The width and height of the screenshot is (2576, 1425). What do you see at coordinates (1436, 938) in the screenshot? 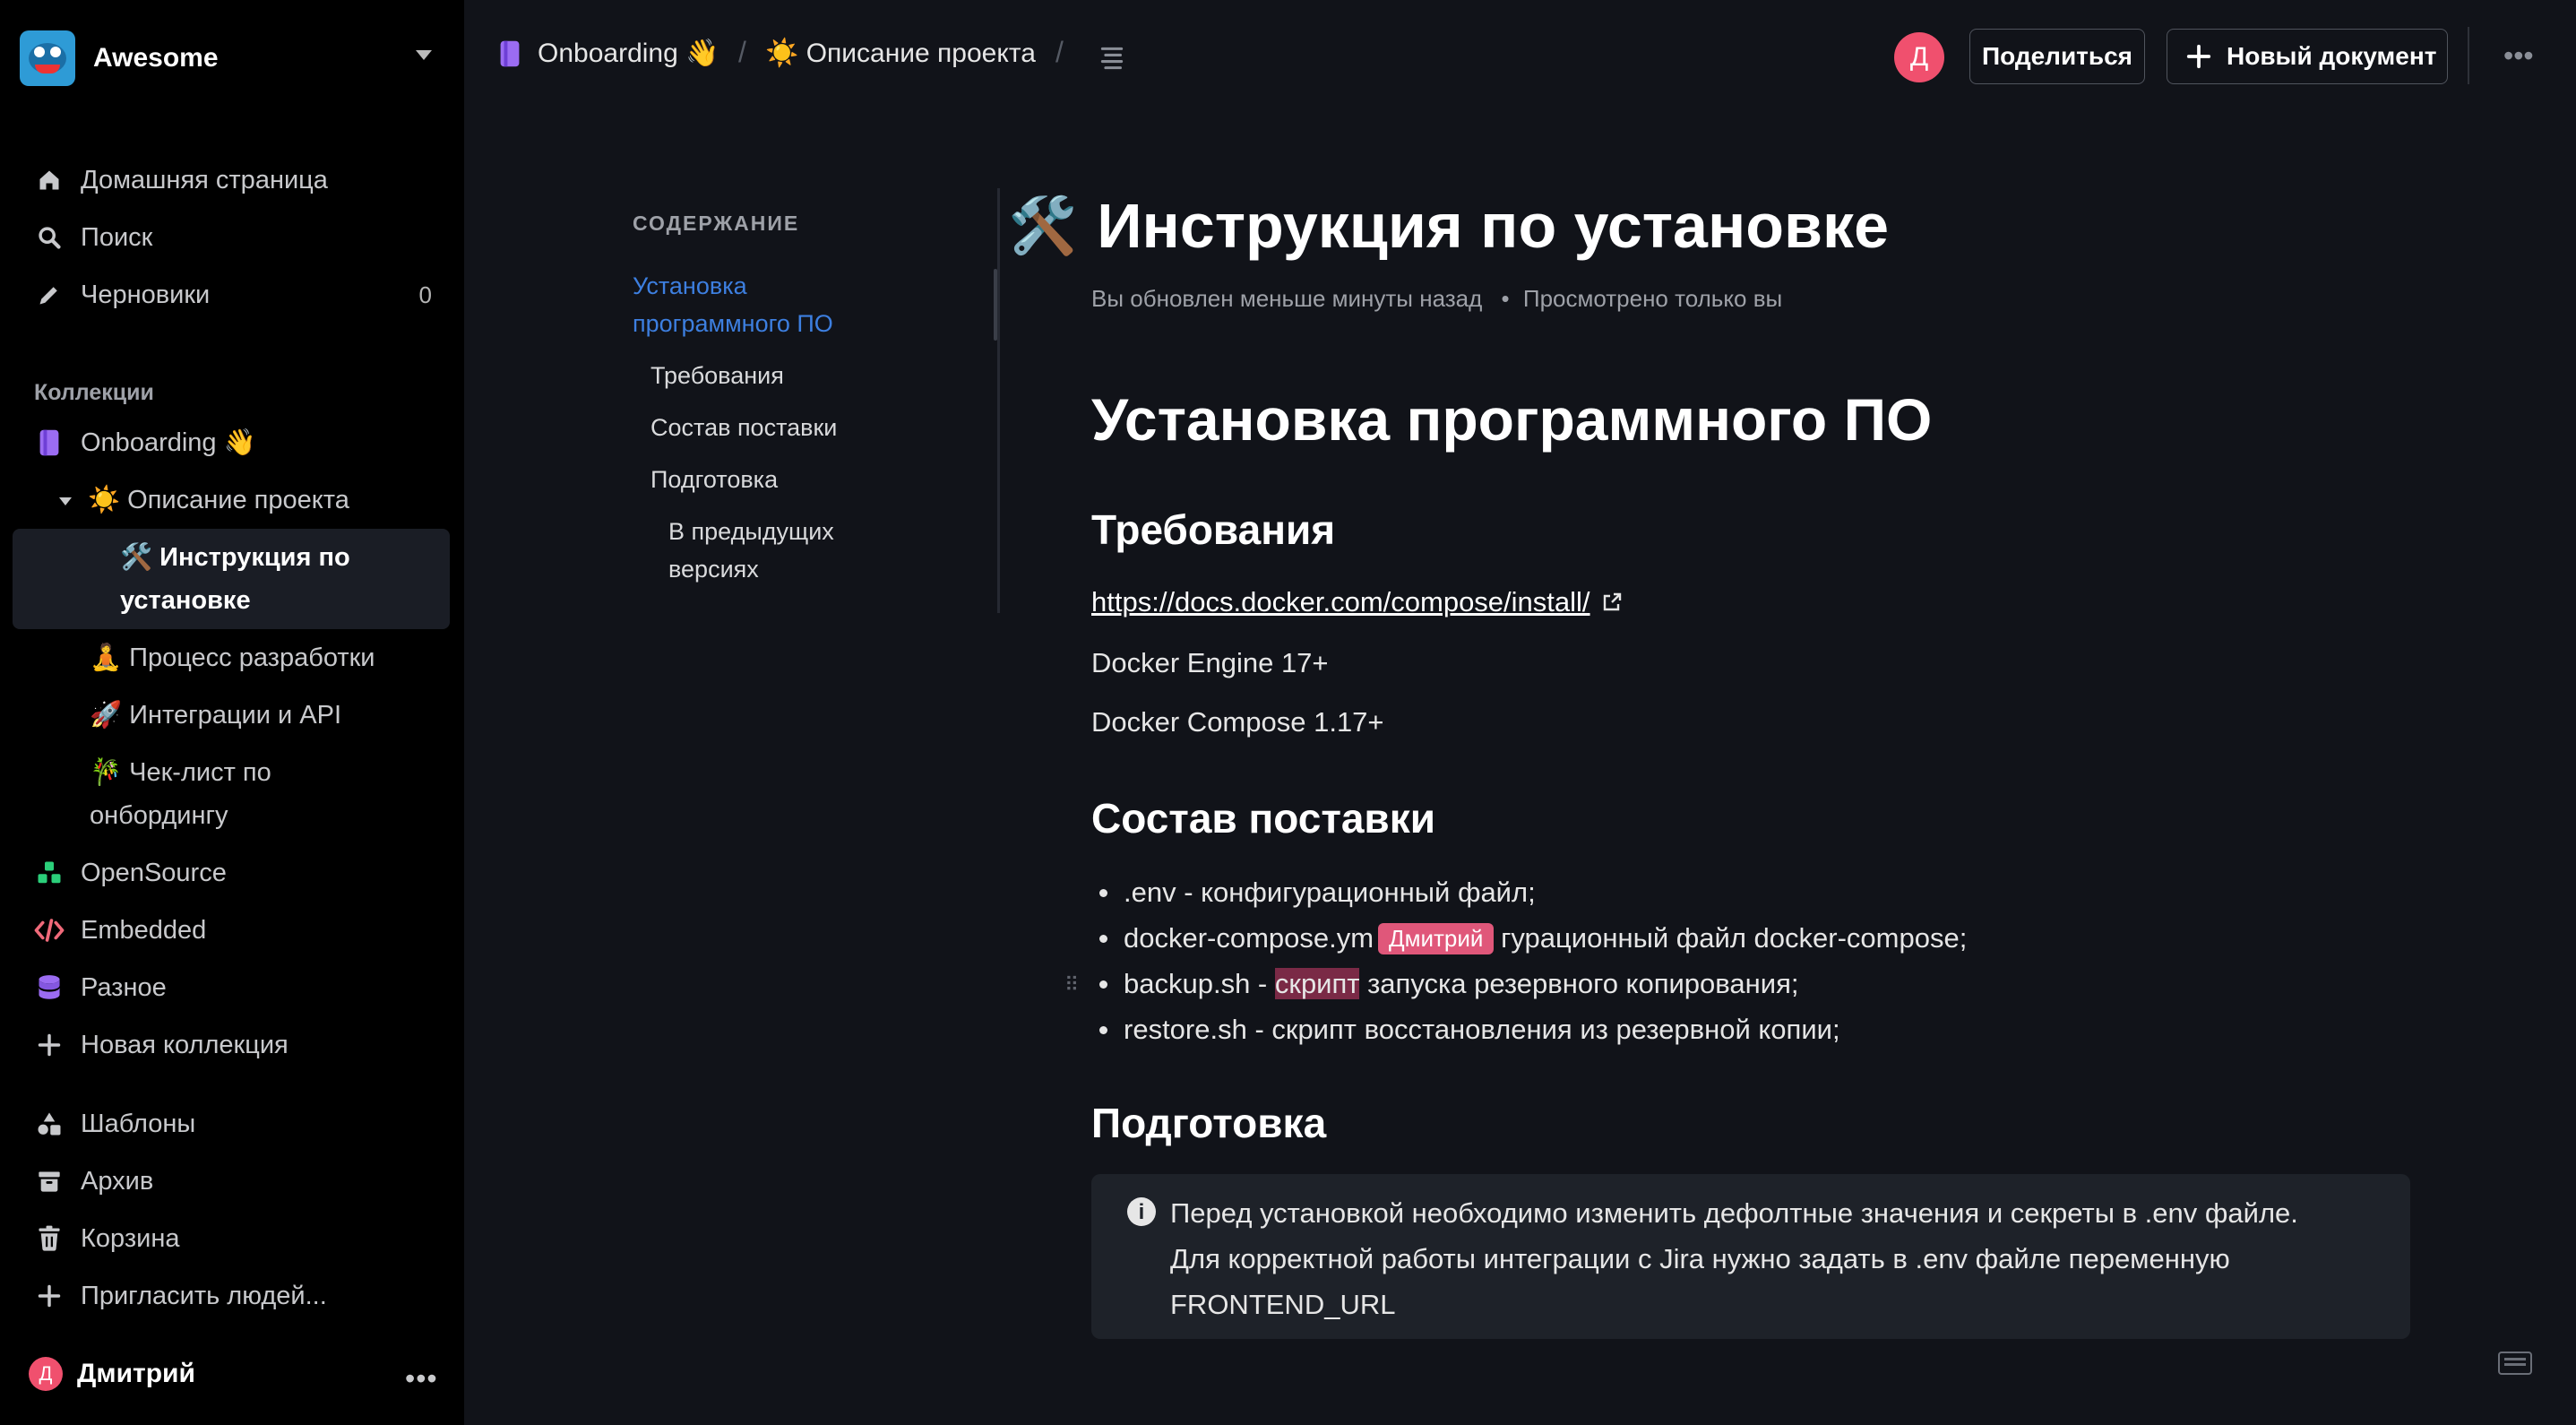
I see `collaborator-cursor-label: Дмитрий` at bounding box center [1436, 938].